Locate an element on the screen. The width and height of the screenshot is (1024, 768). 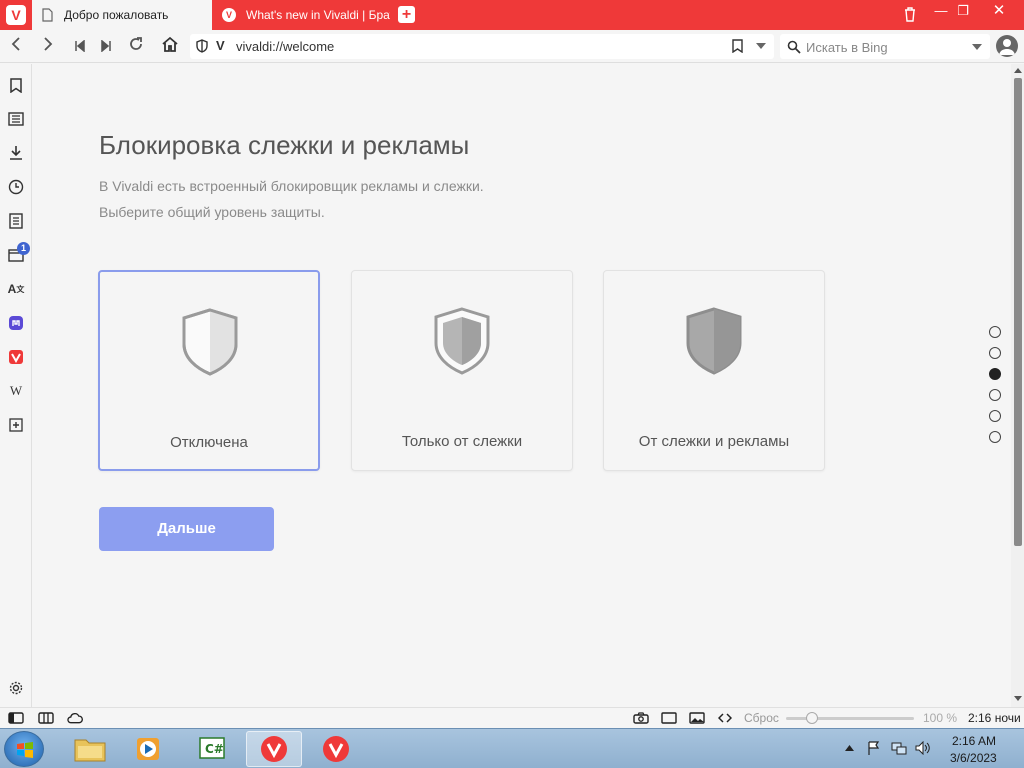
search-placeholder: Искать в Bing is located at coordinates (847, 47).